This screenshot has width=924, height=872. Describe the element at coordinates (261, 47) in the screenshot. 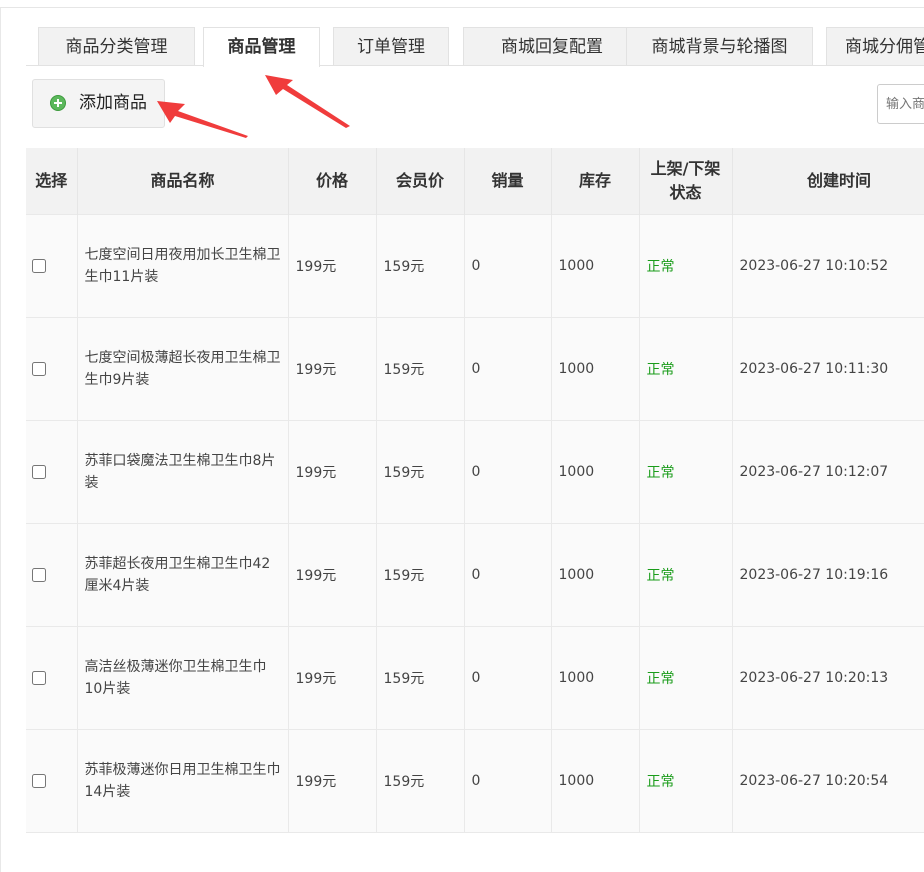

I see `tab-product-management: 商品管理` at that location.